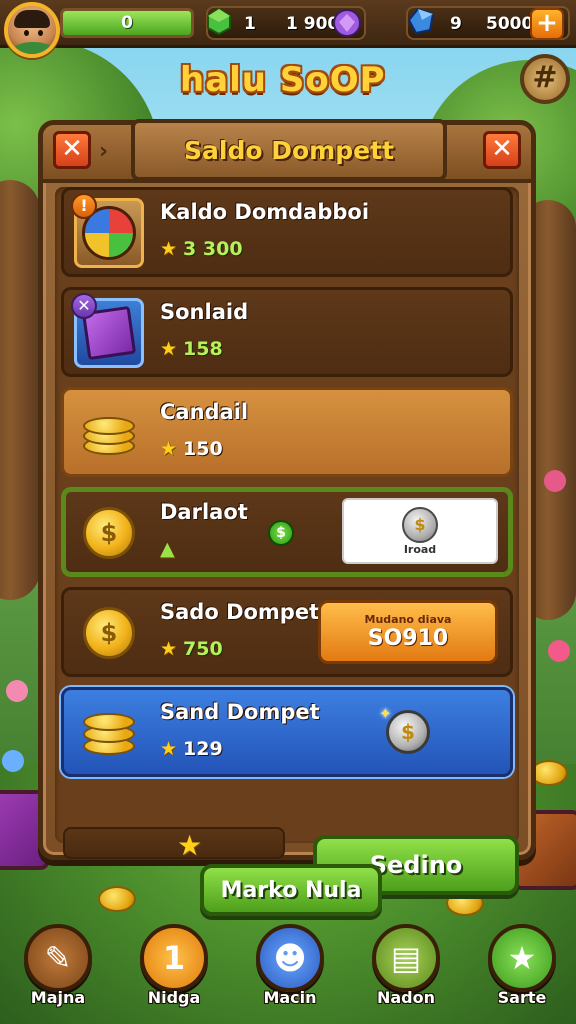  I want to click on item-price: ★ 150, so click(191, 449).